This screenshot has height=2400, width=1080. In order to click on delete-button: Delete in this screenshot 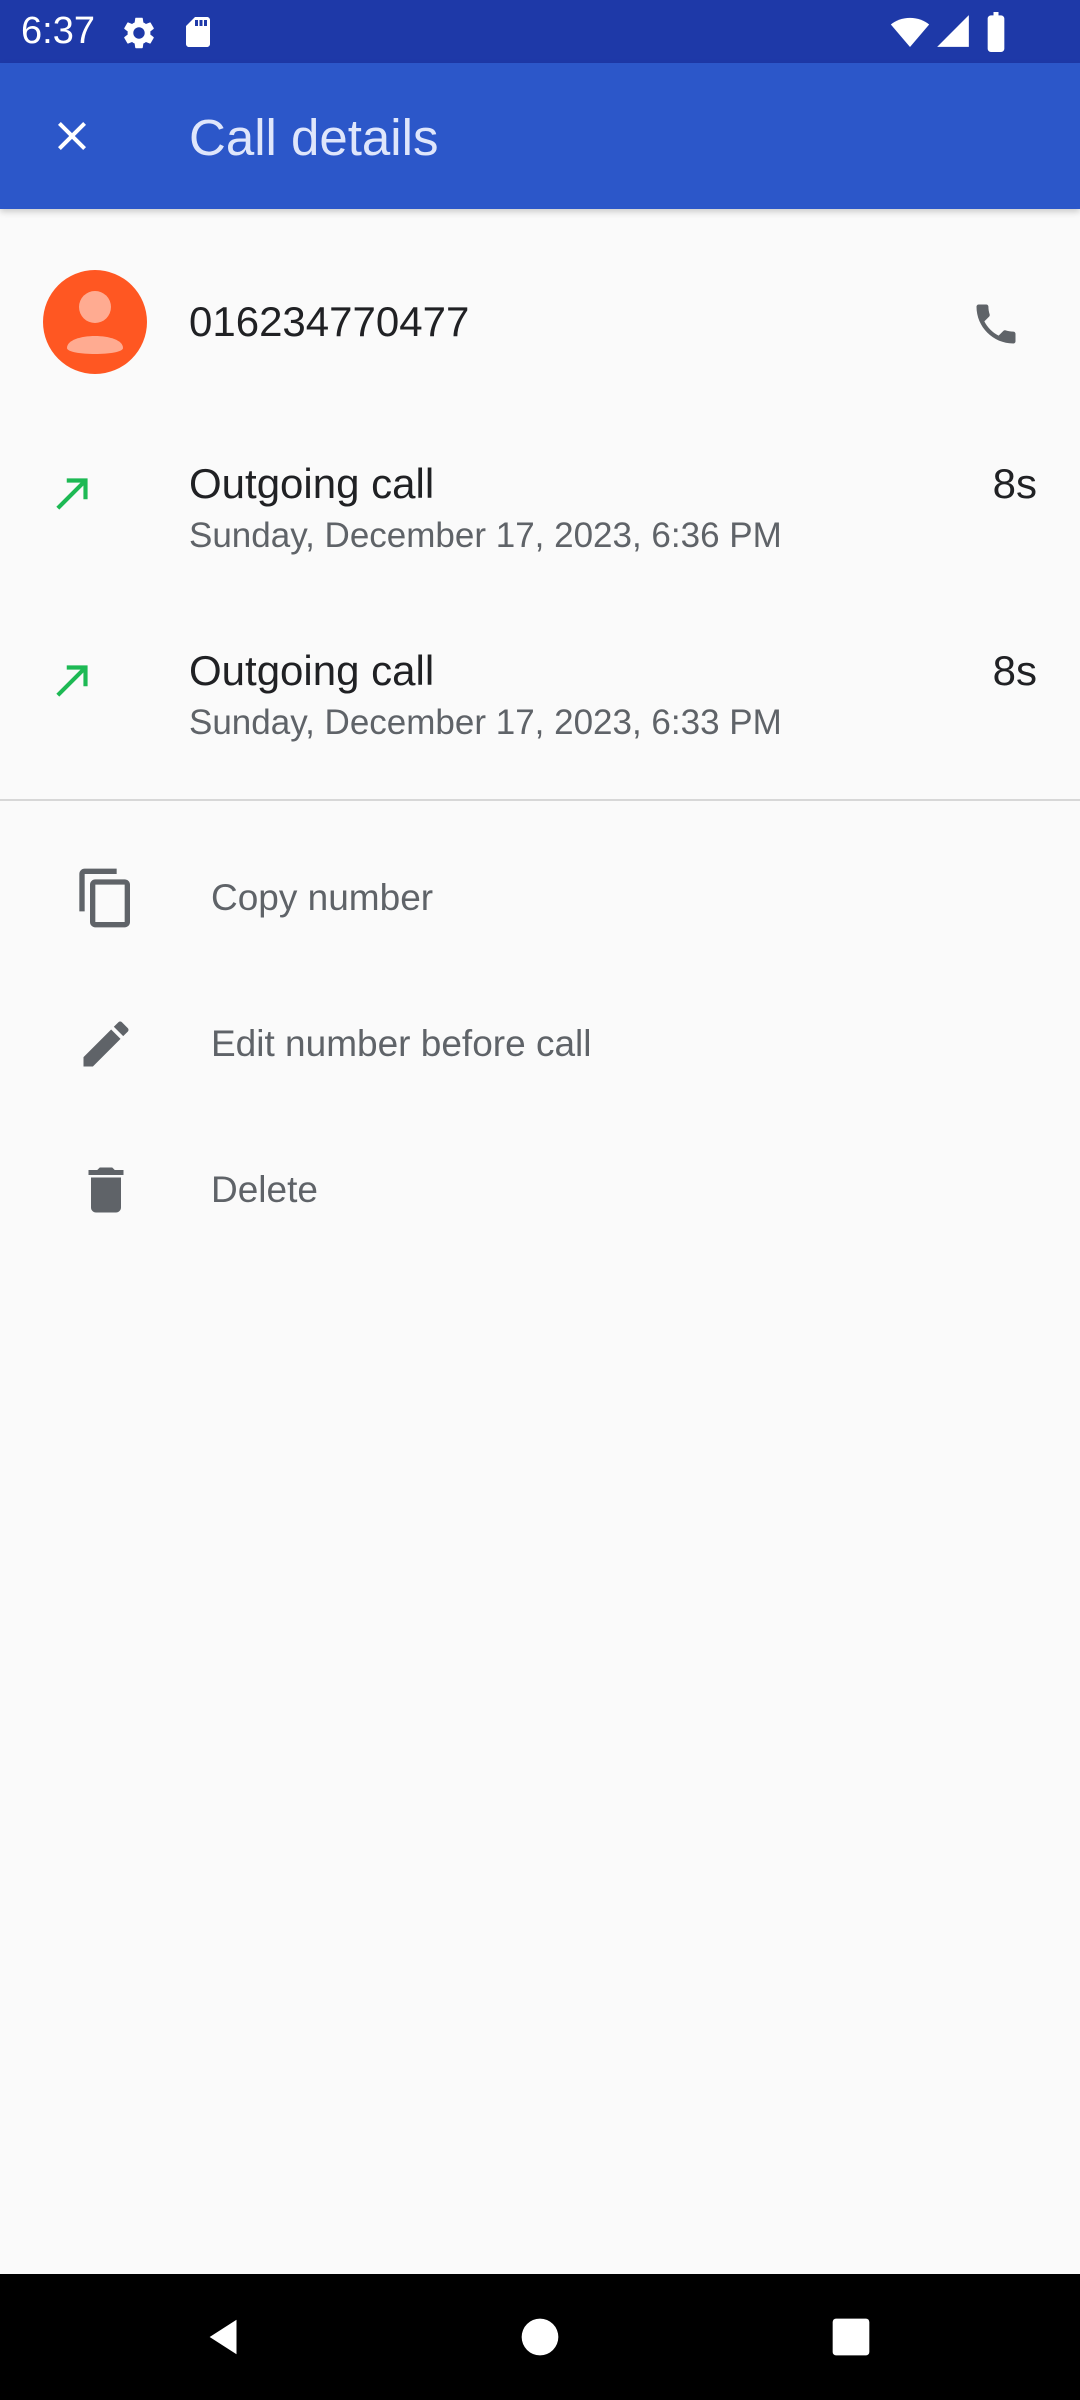, I will do `click(540, 1190)`.